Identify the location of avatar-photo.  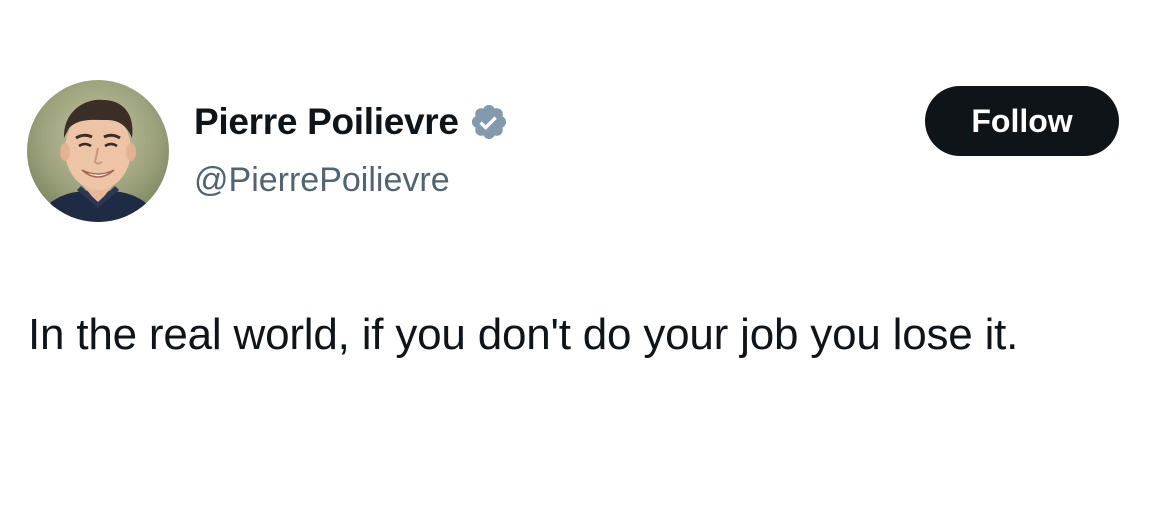
(98, 151).